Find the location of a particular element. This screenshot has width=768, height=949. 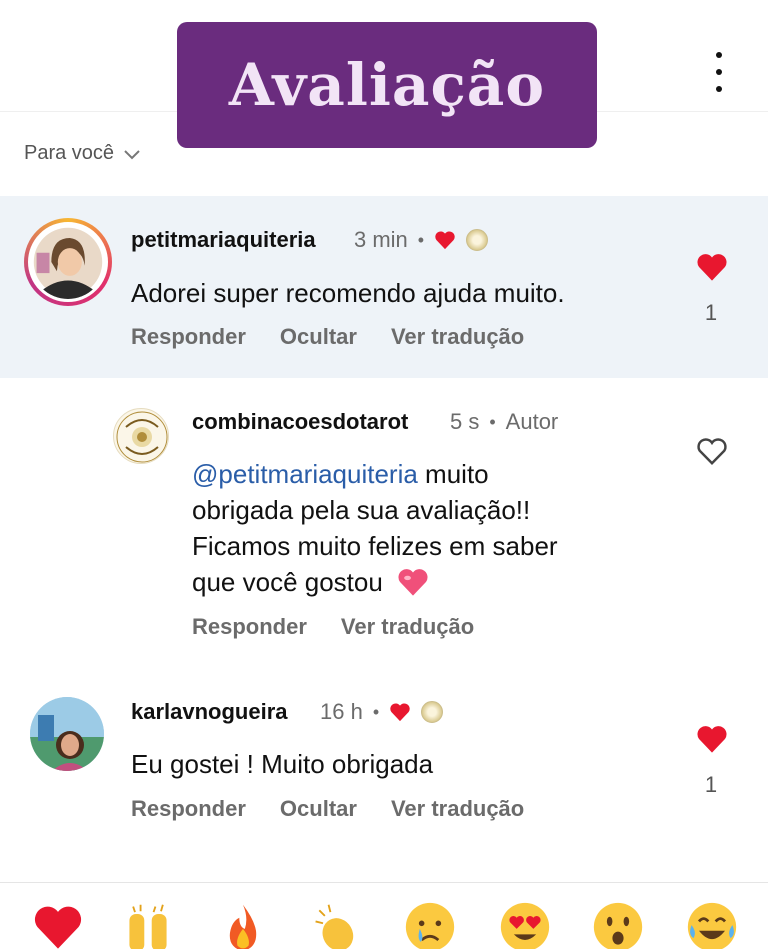

comment-text: Eu gostei ! Muito obrigada is located at coordinates (282, 764).